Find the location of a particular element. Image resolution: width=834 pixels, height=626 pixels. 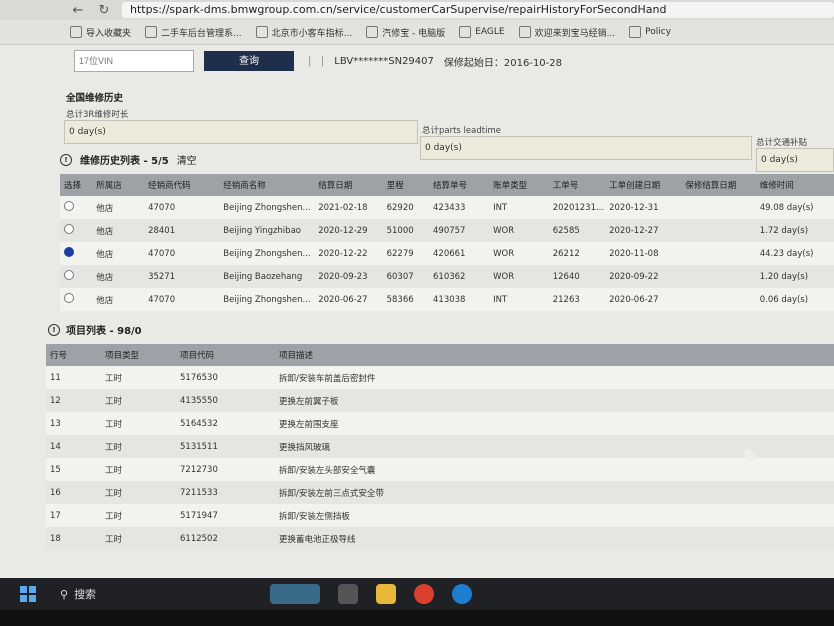

col-wo-no: 工单号 is located at coordinates (577, 185).